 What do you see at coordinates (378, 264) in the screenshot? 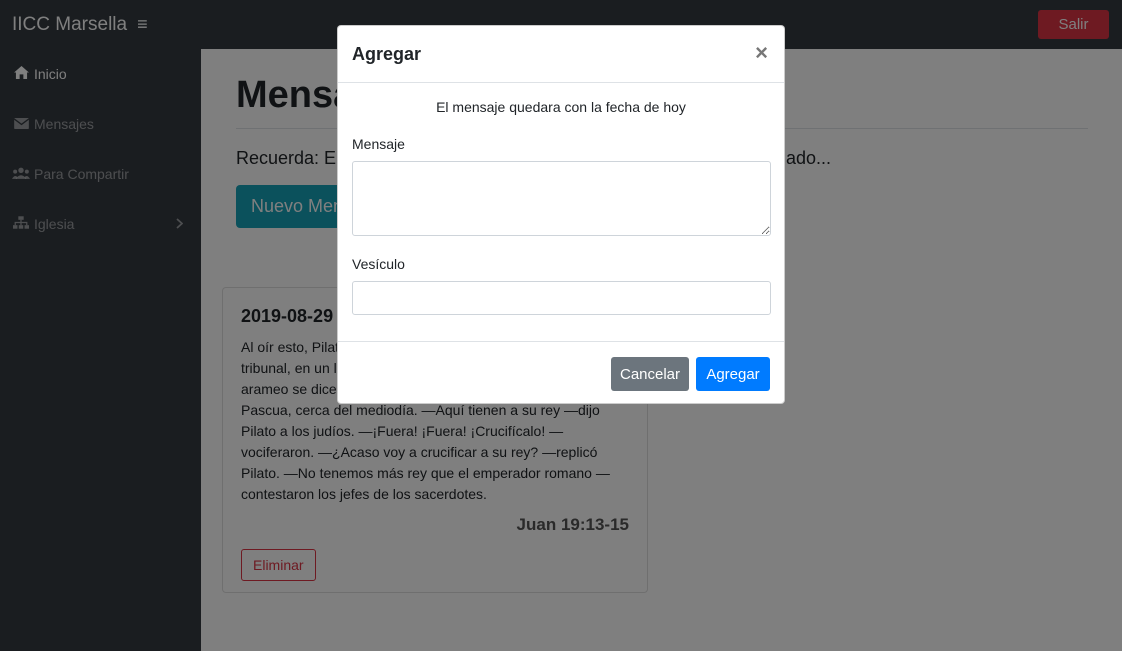
I see `verse-label: Vesículo` at bounding box center [378, 264].